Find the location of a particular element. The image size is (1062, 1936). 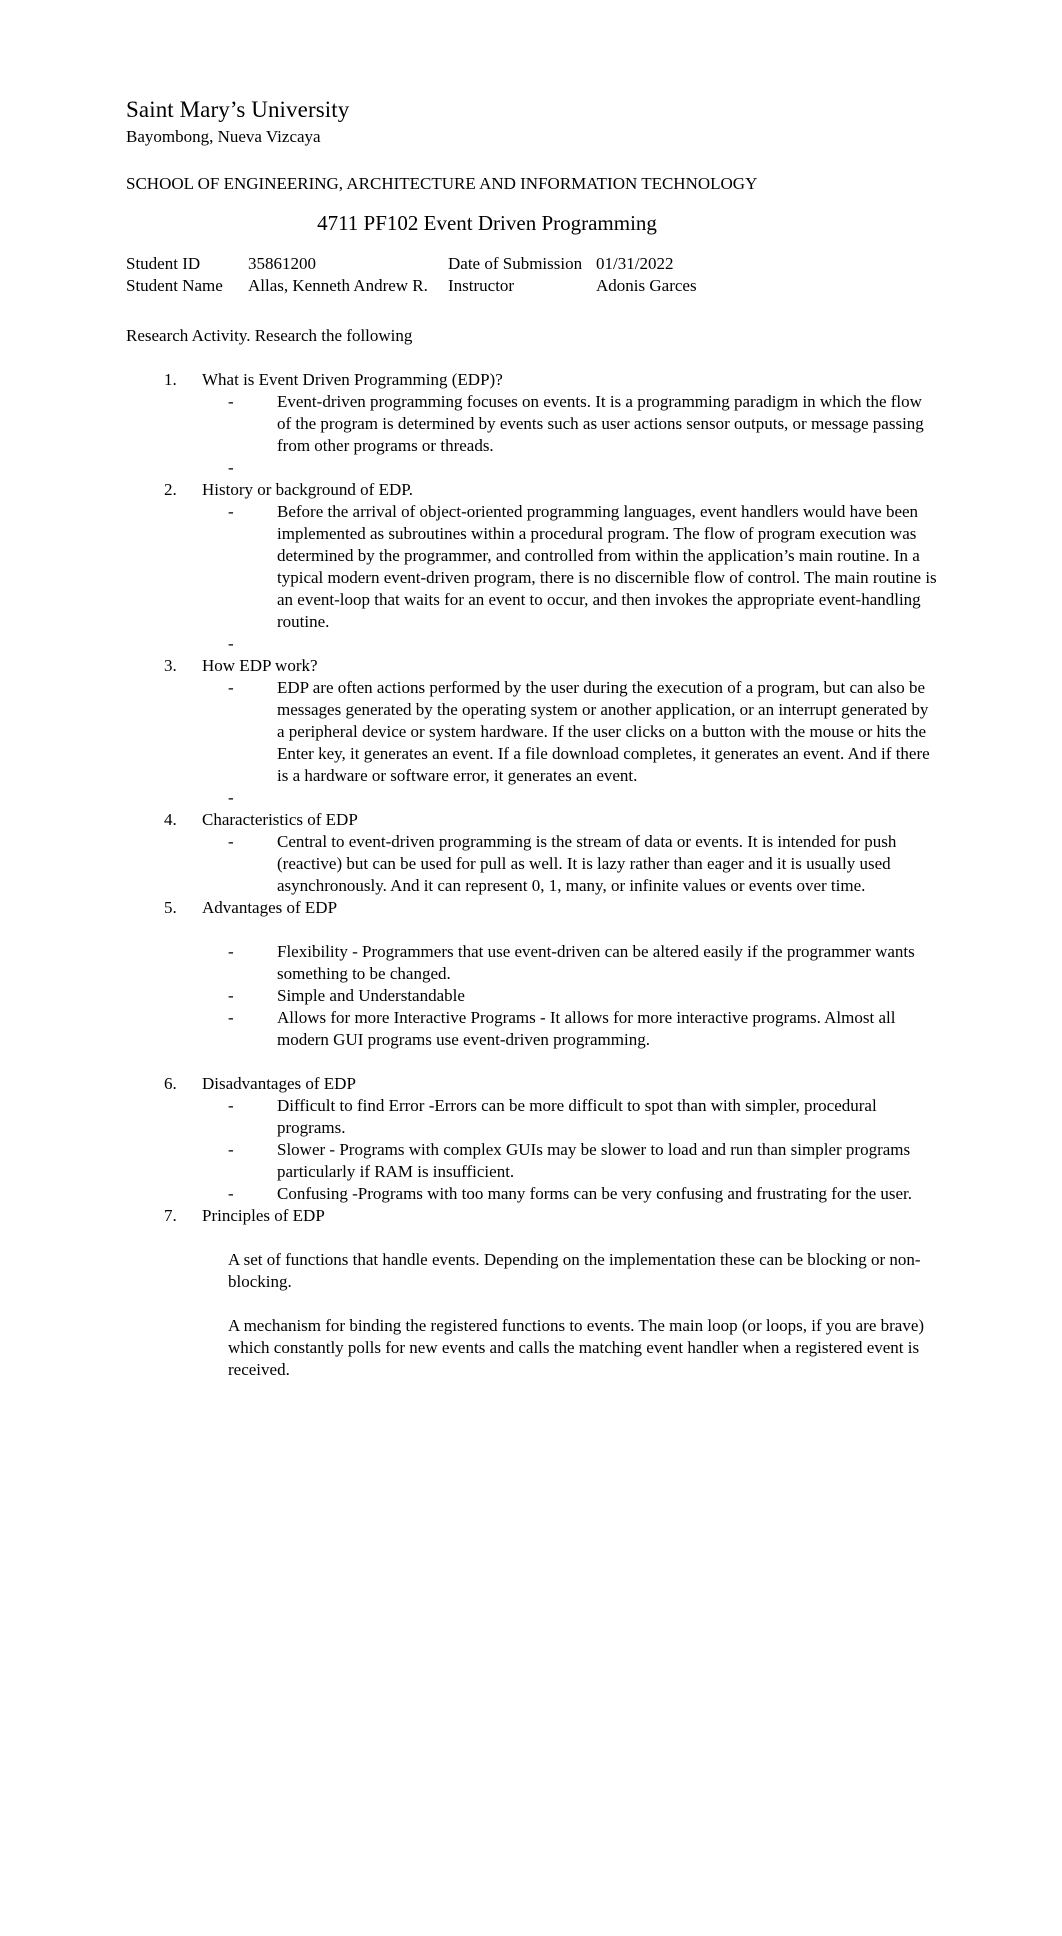

instructor-label: Instructor is located at coordinates (481, 285).